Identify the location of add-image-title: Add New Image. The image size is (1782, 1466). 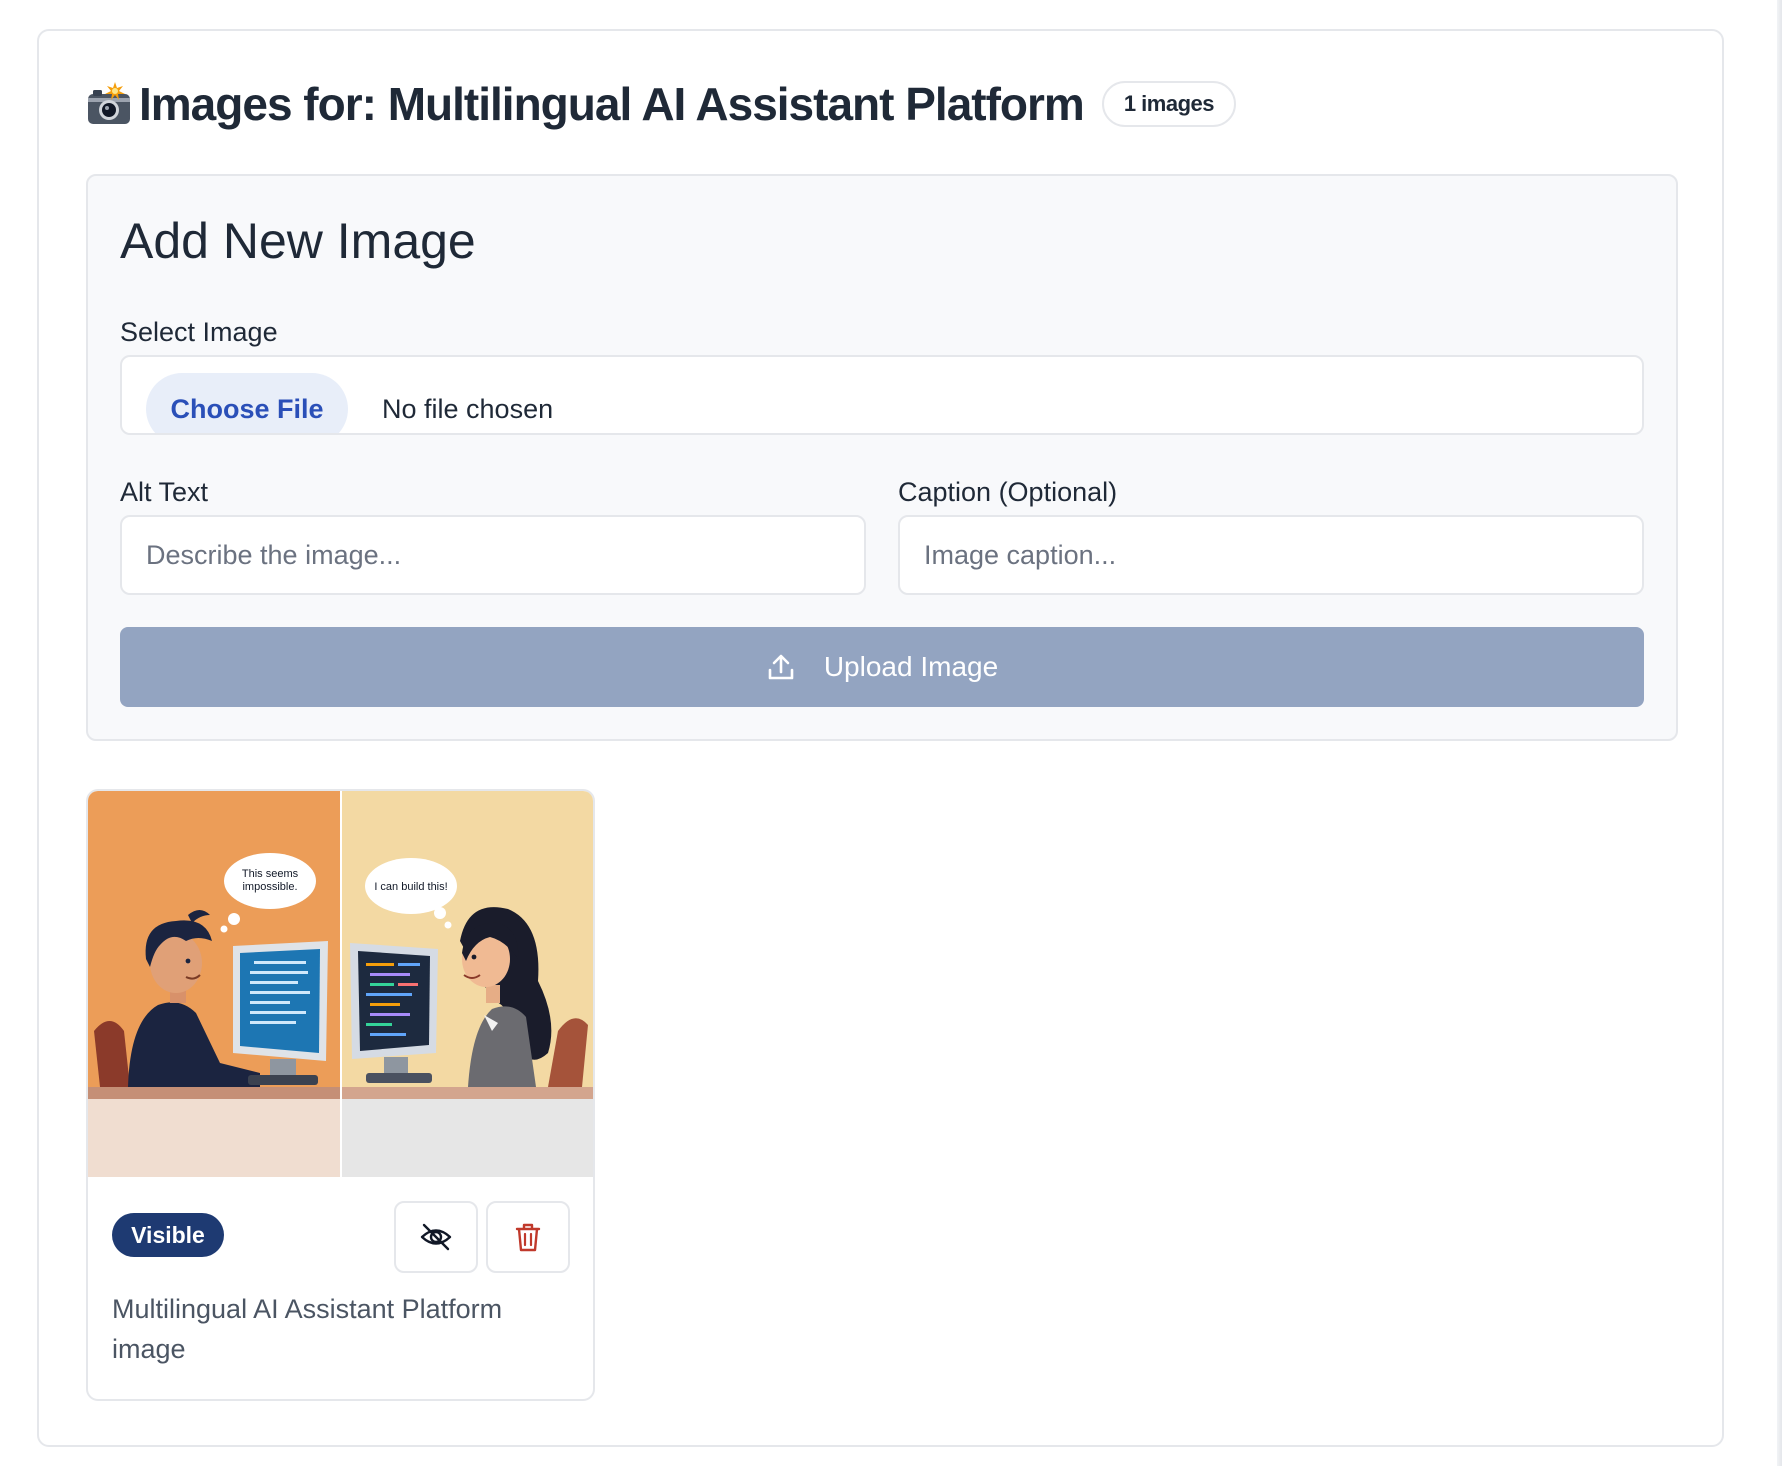
(298, 241).